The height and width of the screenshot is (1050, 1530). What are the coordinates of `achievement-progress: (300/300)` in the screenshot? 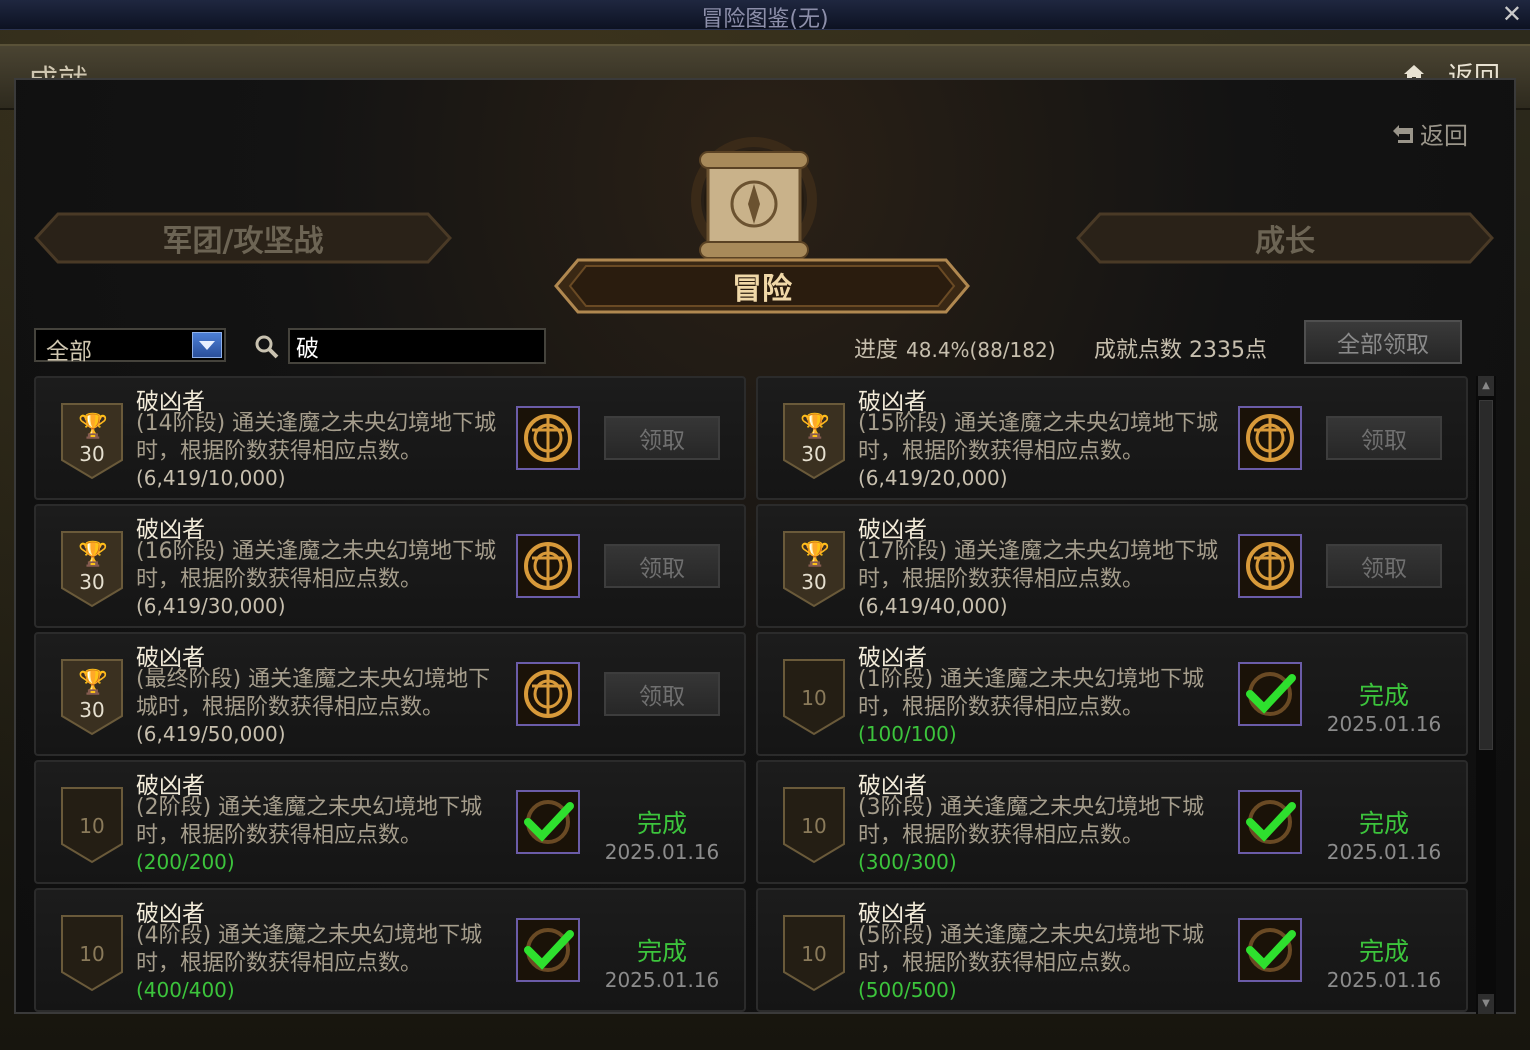 It's located at (907, 862).